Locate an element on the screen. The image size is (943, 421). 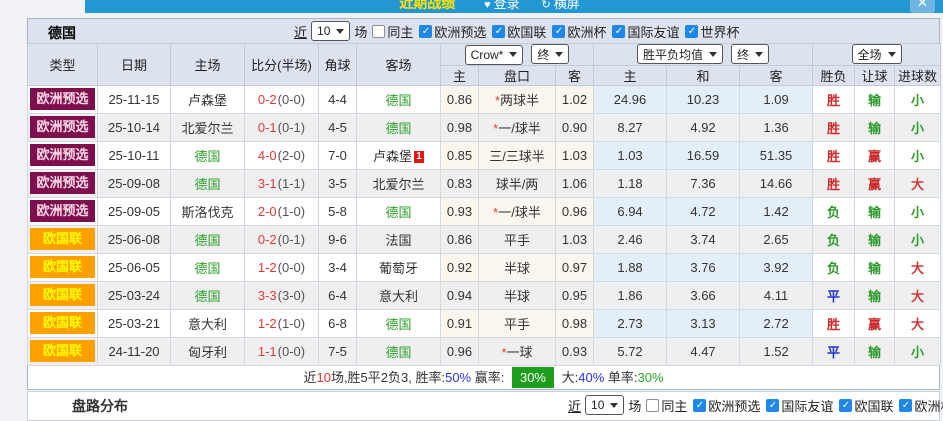
filter-bar: 德国 近 10 场 同主 ✓ 欧洲预选 ✓ 欧国联 ✓ 欧洲杯 ✓ 国际友谊 ✓ 世界杯 is located at coordinates (483, 30).